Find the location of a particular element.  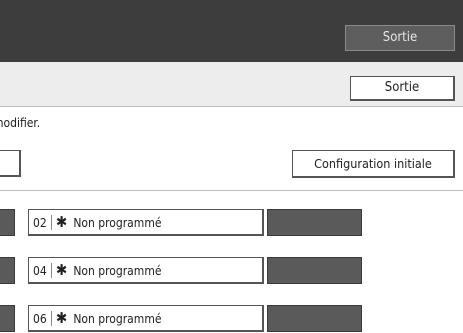

program-number: 04 is located at coordinates (40, 271).